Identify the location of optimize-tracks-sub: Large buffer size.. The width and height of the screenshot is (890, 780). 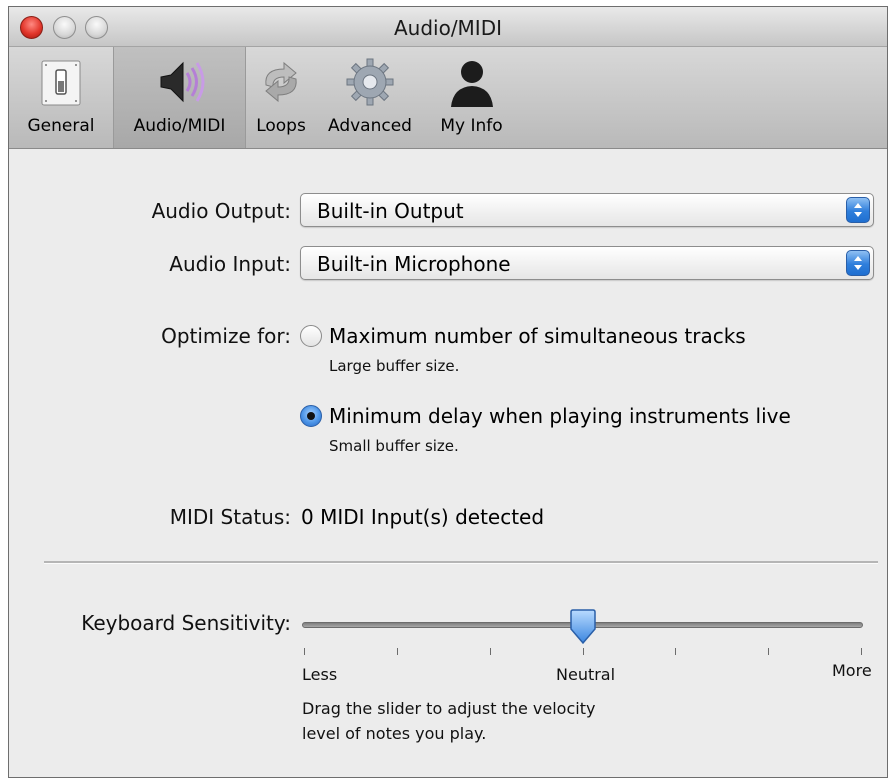
(394, 366).